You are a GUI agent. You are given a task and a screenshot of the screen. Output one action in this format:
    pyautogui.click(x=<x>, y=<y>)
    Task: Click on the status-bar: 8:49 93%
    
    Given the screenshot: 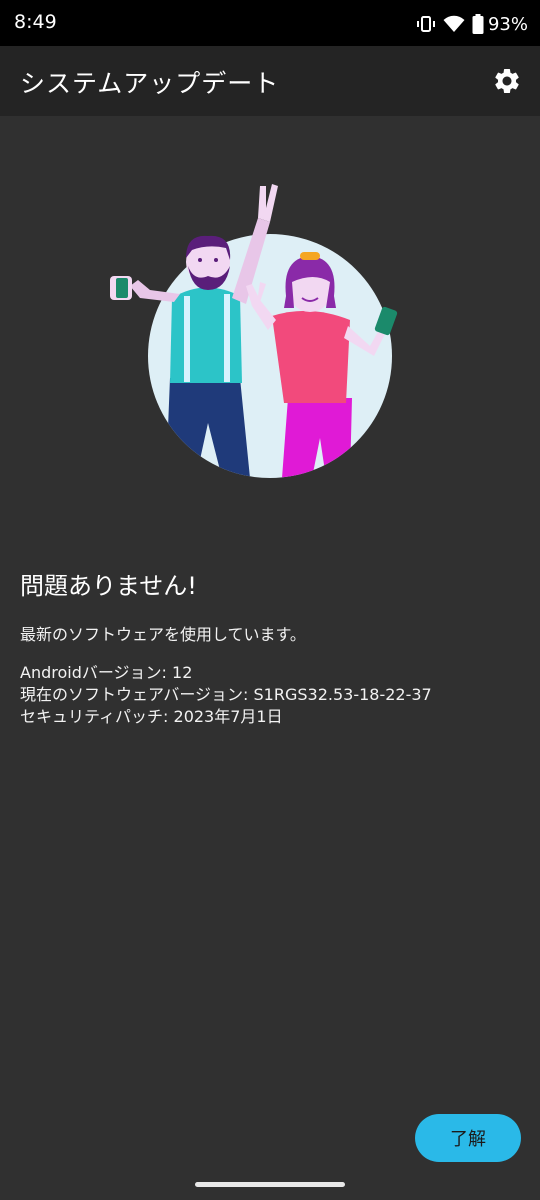 What is the action you would take?
    pyautogui.click(x=270, y=23)
    